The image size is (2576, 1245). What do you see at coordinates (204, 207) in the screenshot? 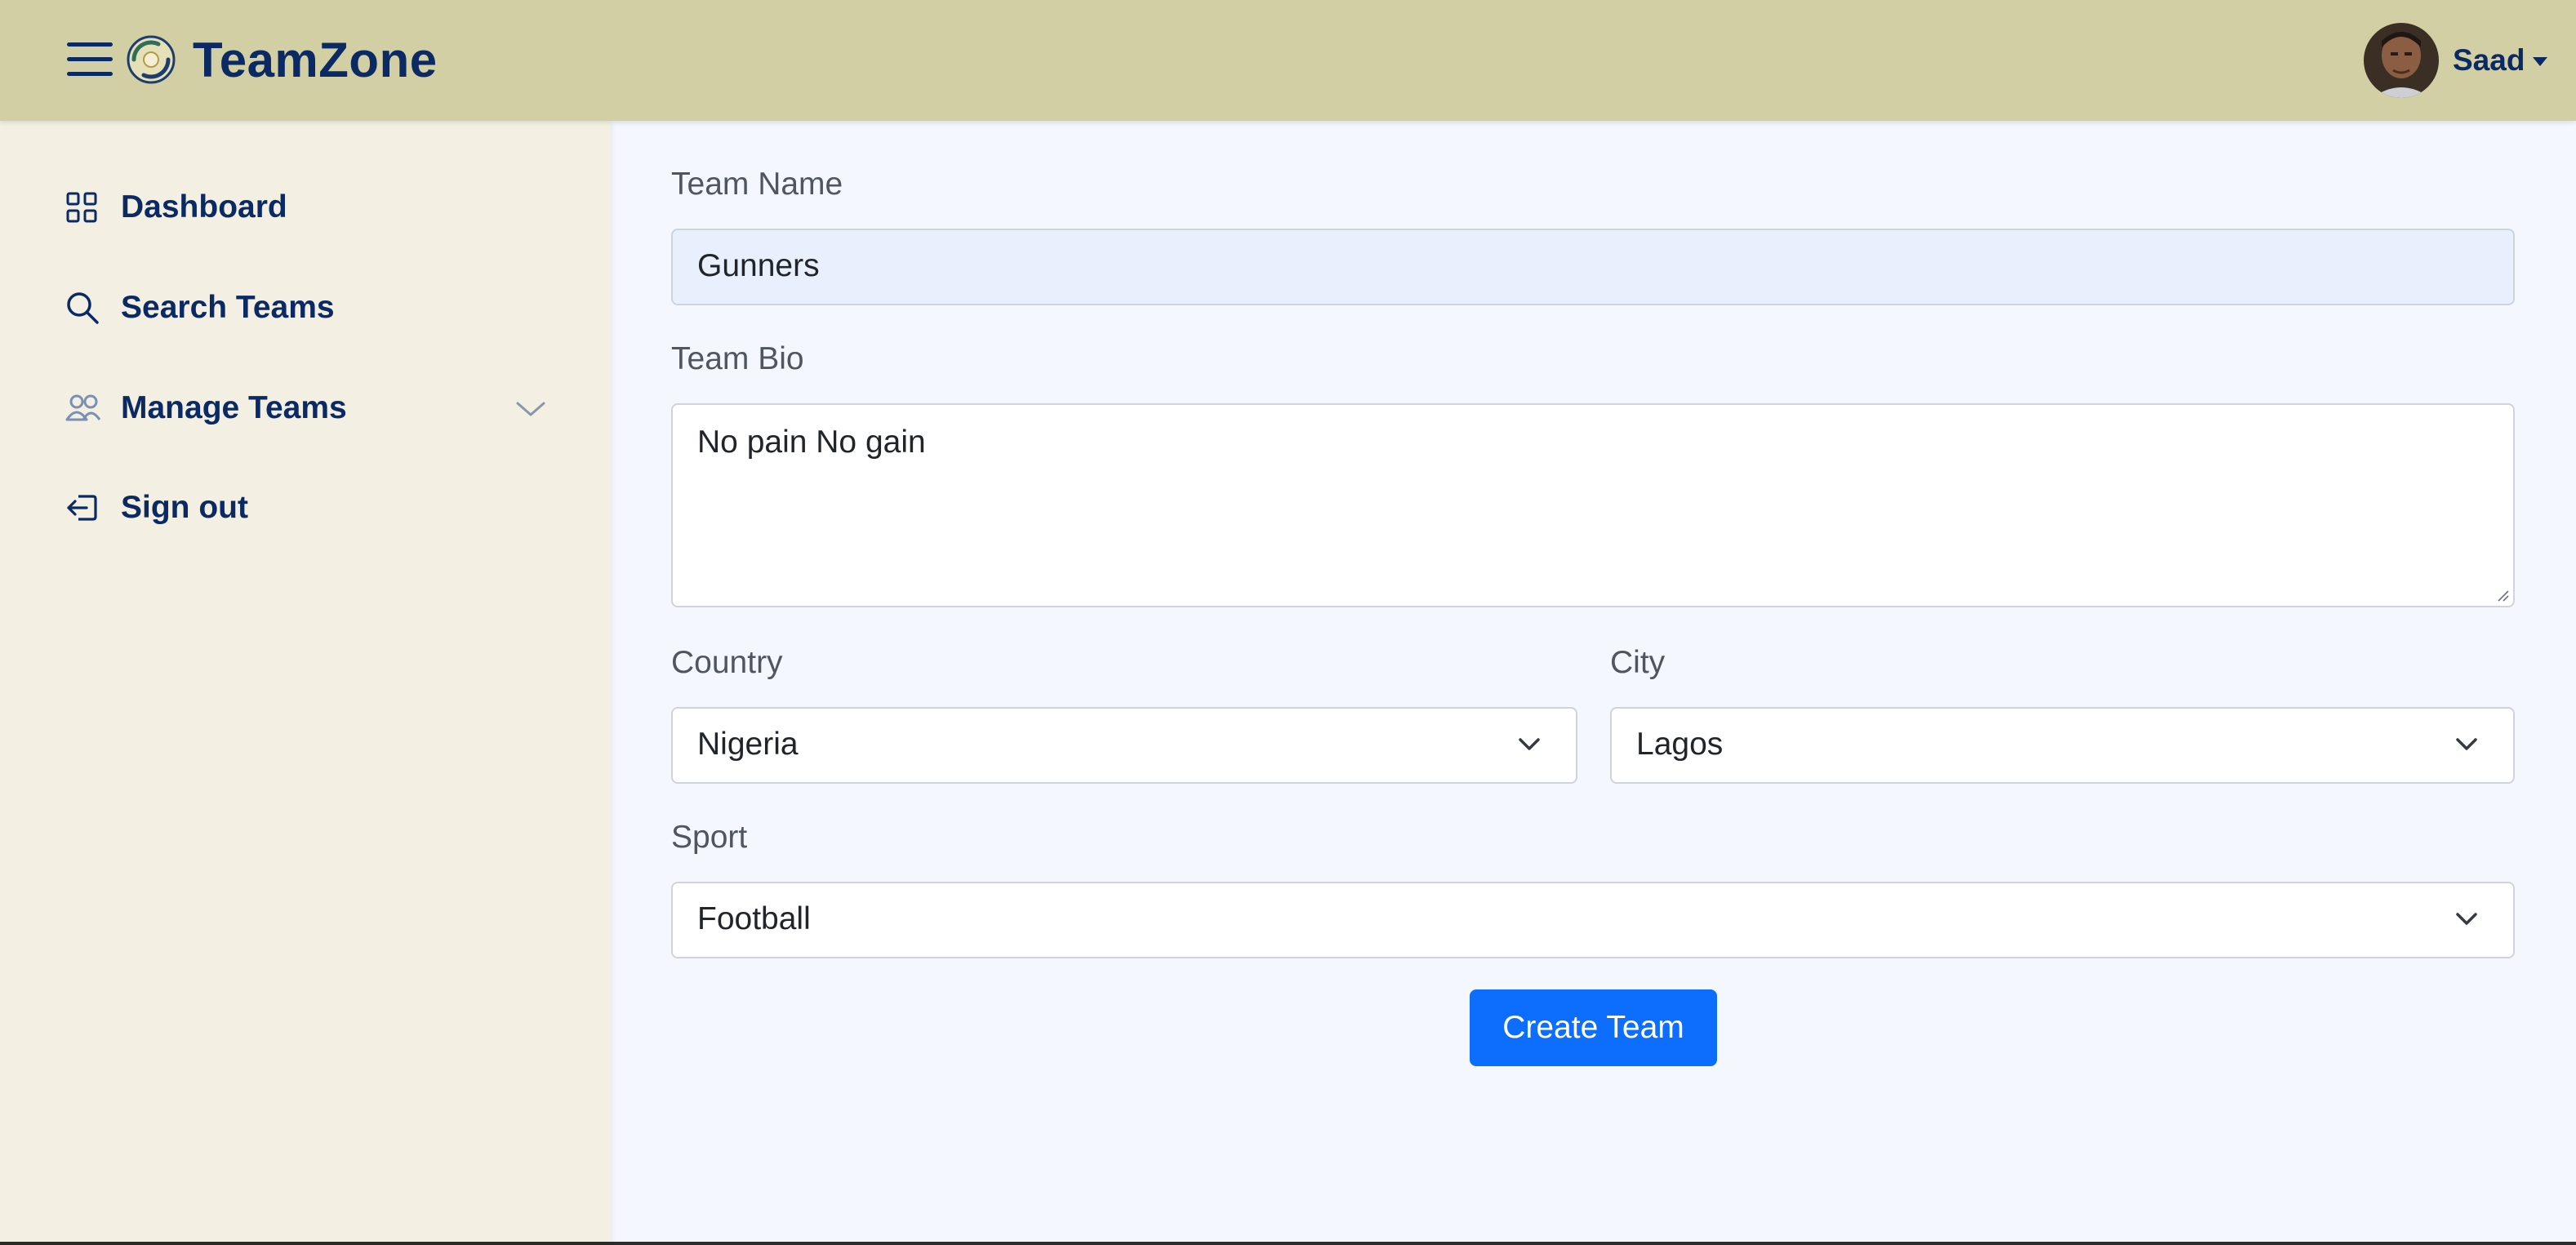
I see `sidebar-item-label: Dashboard` at bounding box center [204, 207].